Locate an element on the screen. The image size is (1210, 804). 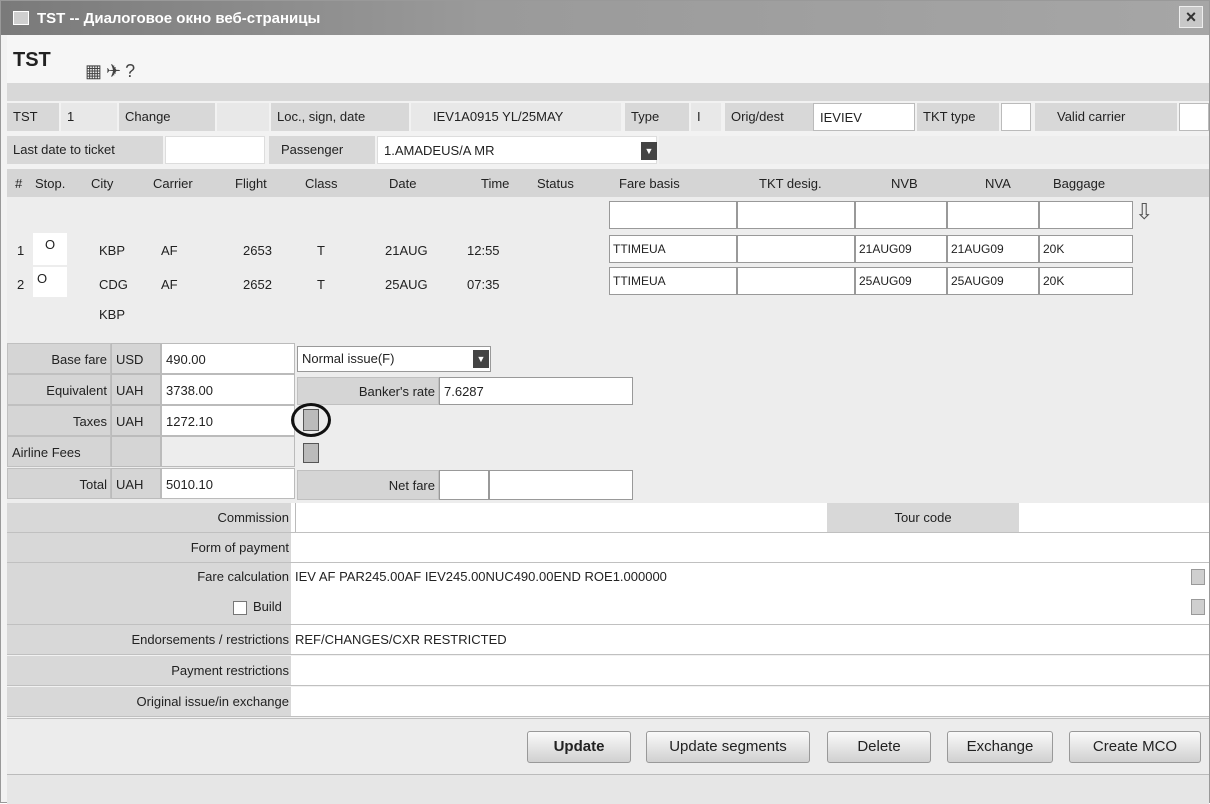
arrow-down-icon: ⇩ is located at coordinates (1144, 212).